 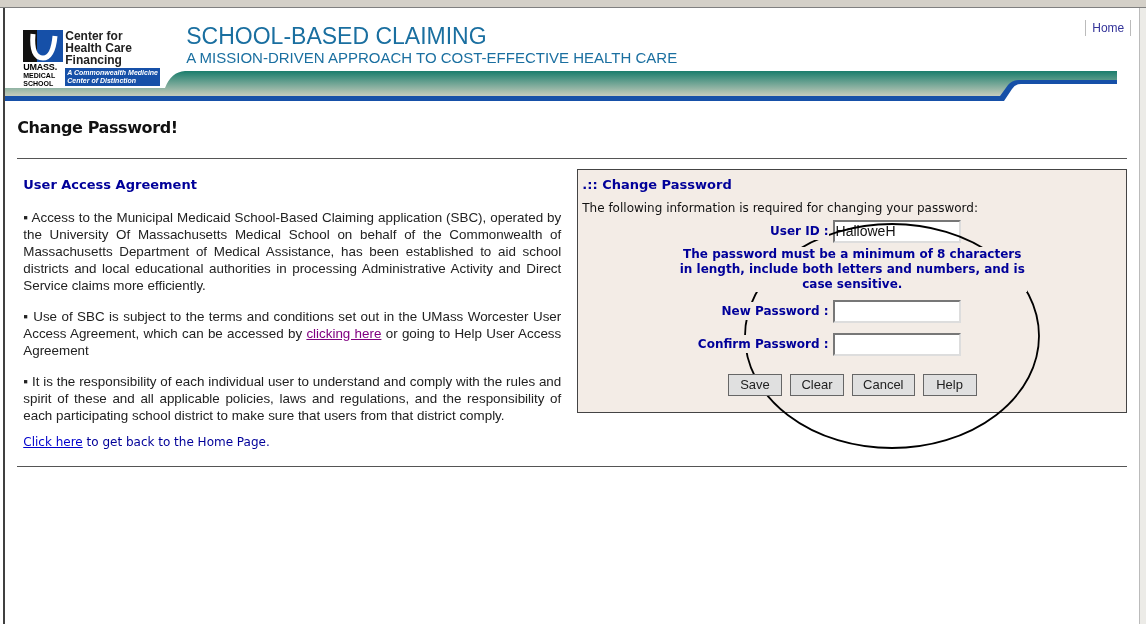 I want to click on logo-text: Financing, so click(x=94, y=60).